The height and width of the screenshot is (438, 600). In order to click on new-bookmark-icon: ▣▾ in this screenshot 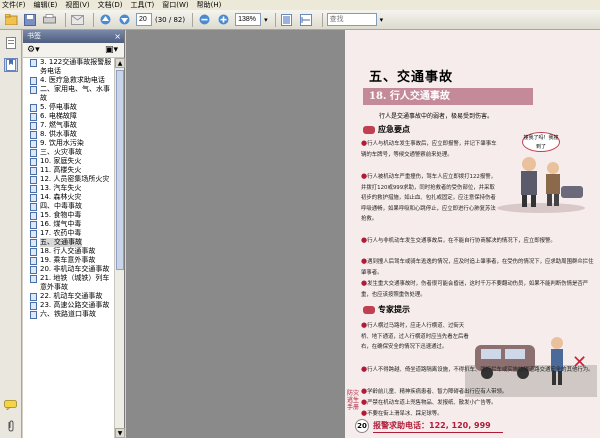, I will do `click(111, 50)`.